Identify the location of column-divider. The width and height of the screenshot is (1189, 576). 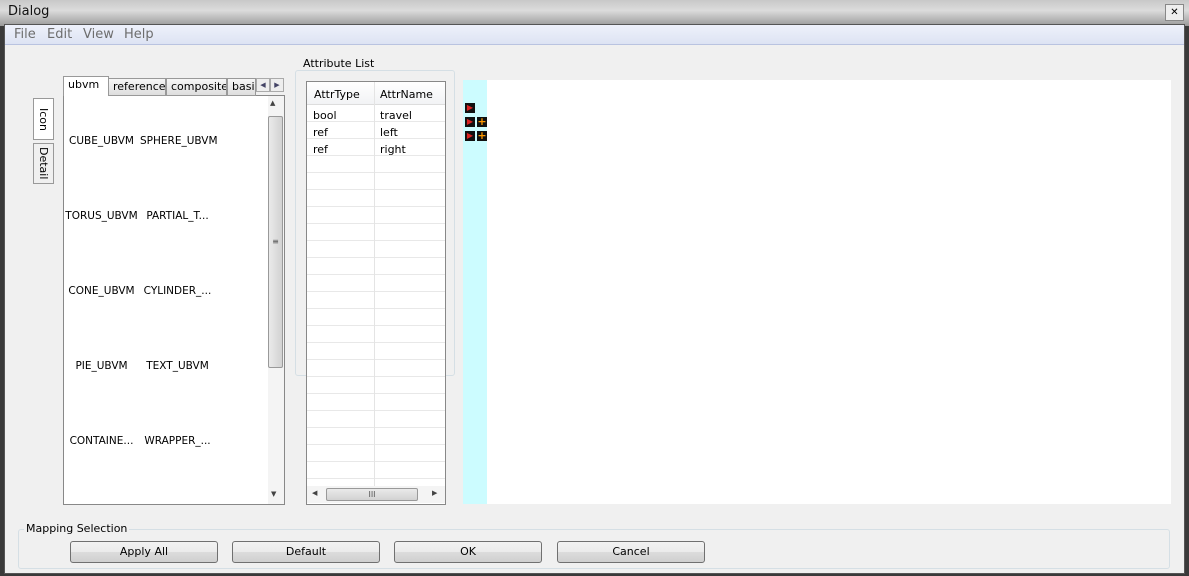
(374, 284).